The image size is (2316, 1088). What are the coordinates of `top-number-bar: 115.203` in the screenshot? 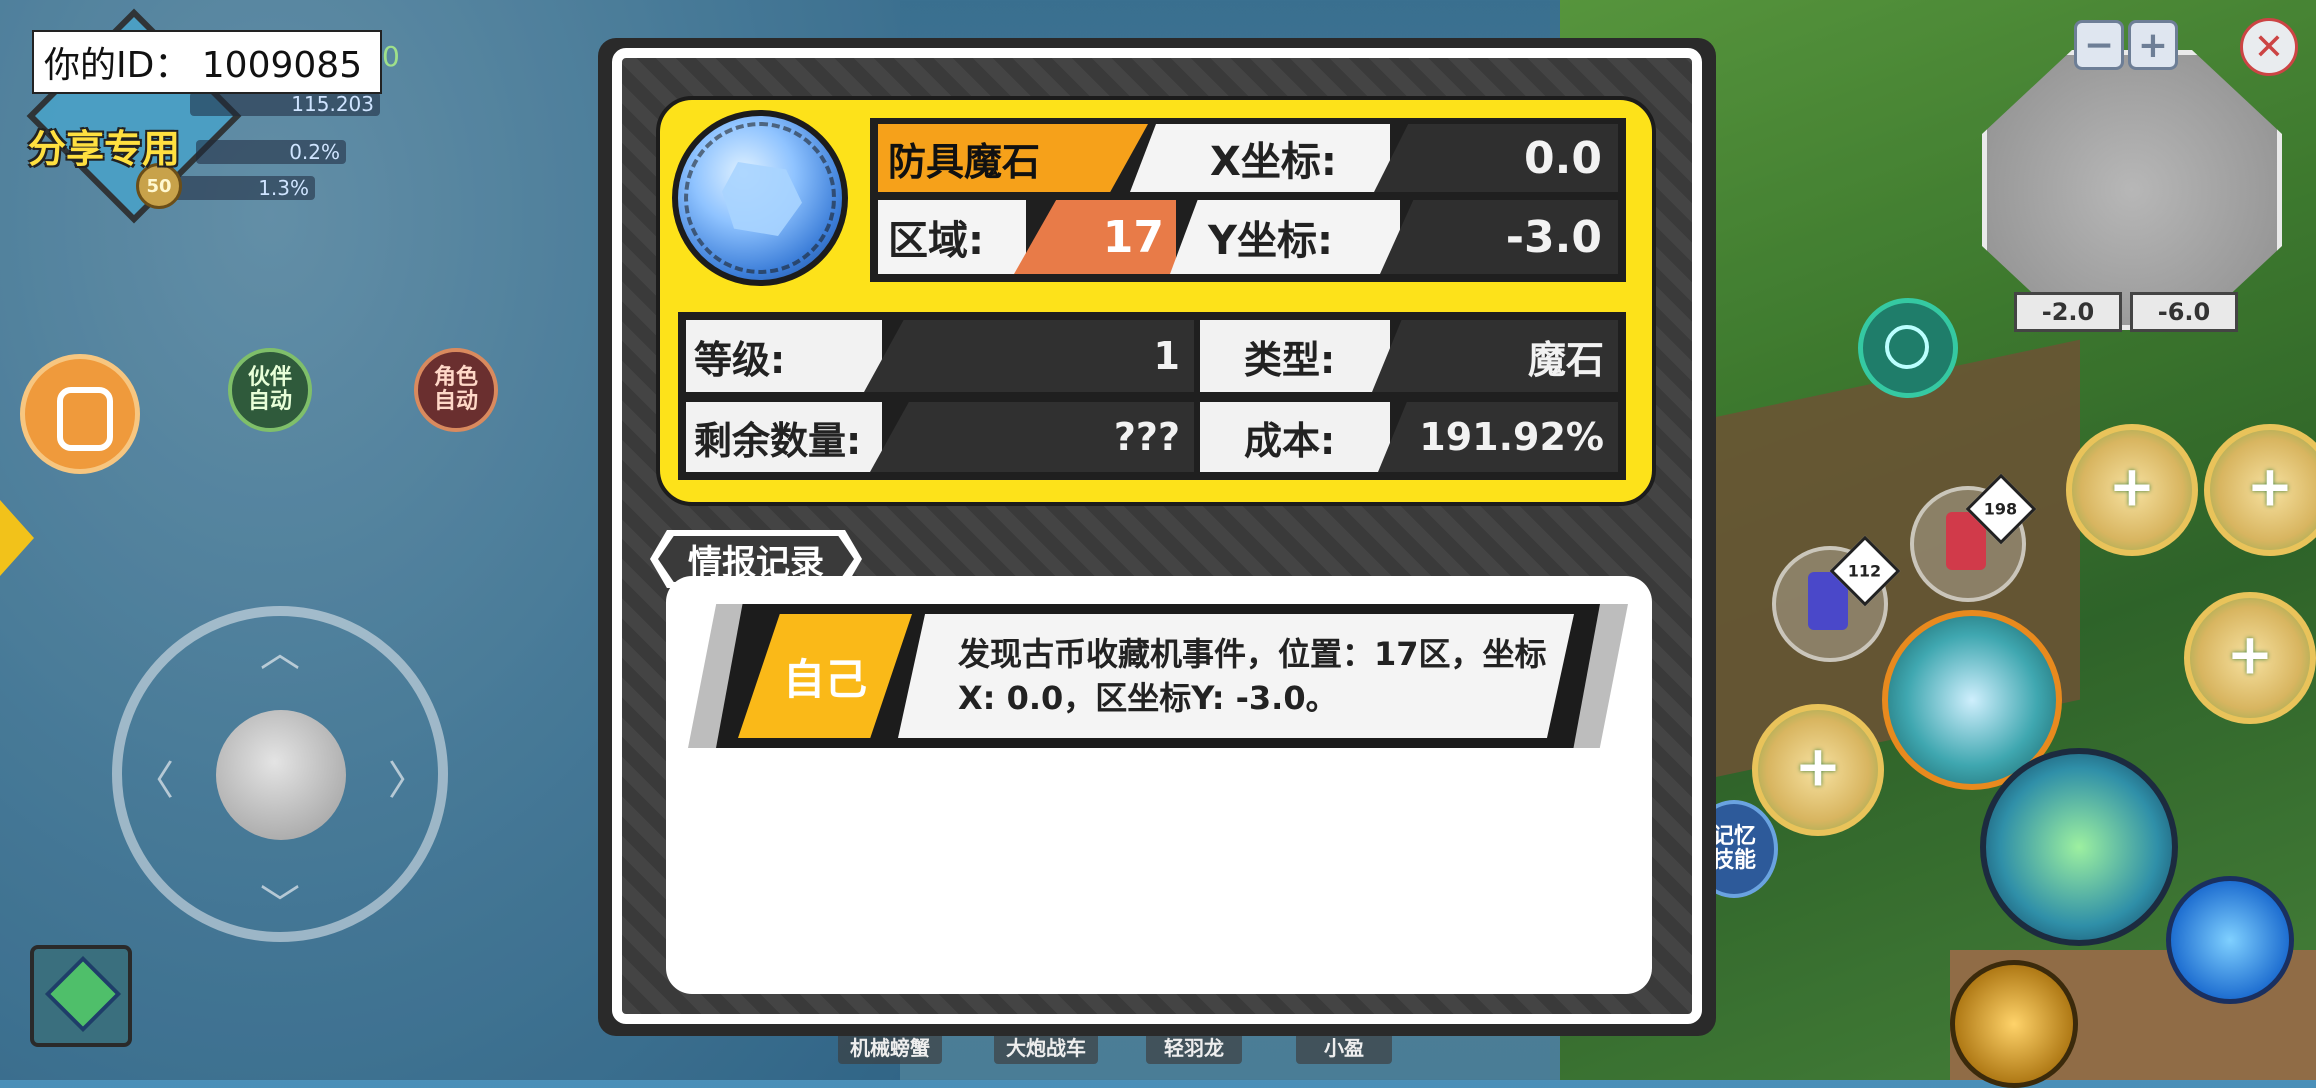 It's located at (285, 104).